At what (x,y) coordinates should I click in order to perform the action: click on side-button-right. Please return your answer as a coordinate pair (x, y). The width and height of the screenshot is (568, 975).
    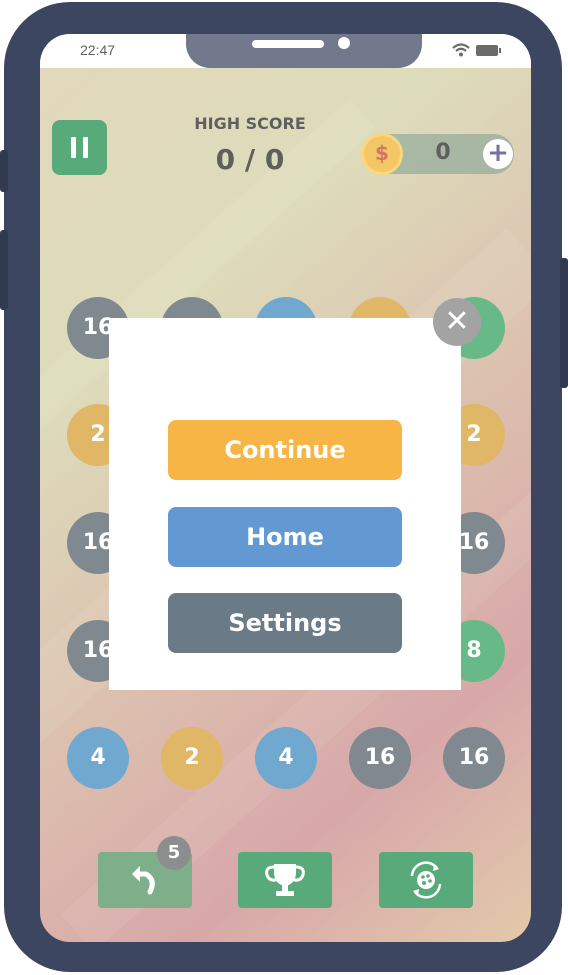
    Looking at the image, I should click on (564, 323).